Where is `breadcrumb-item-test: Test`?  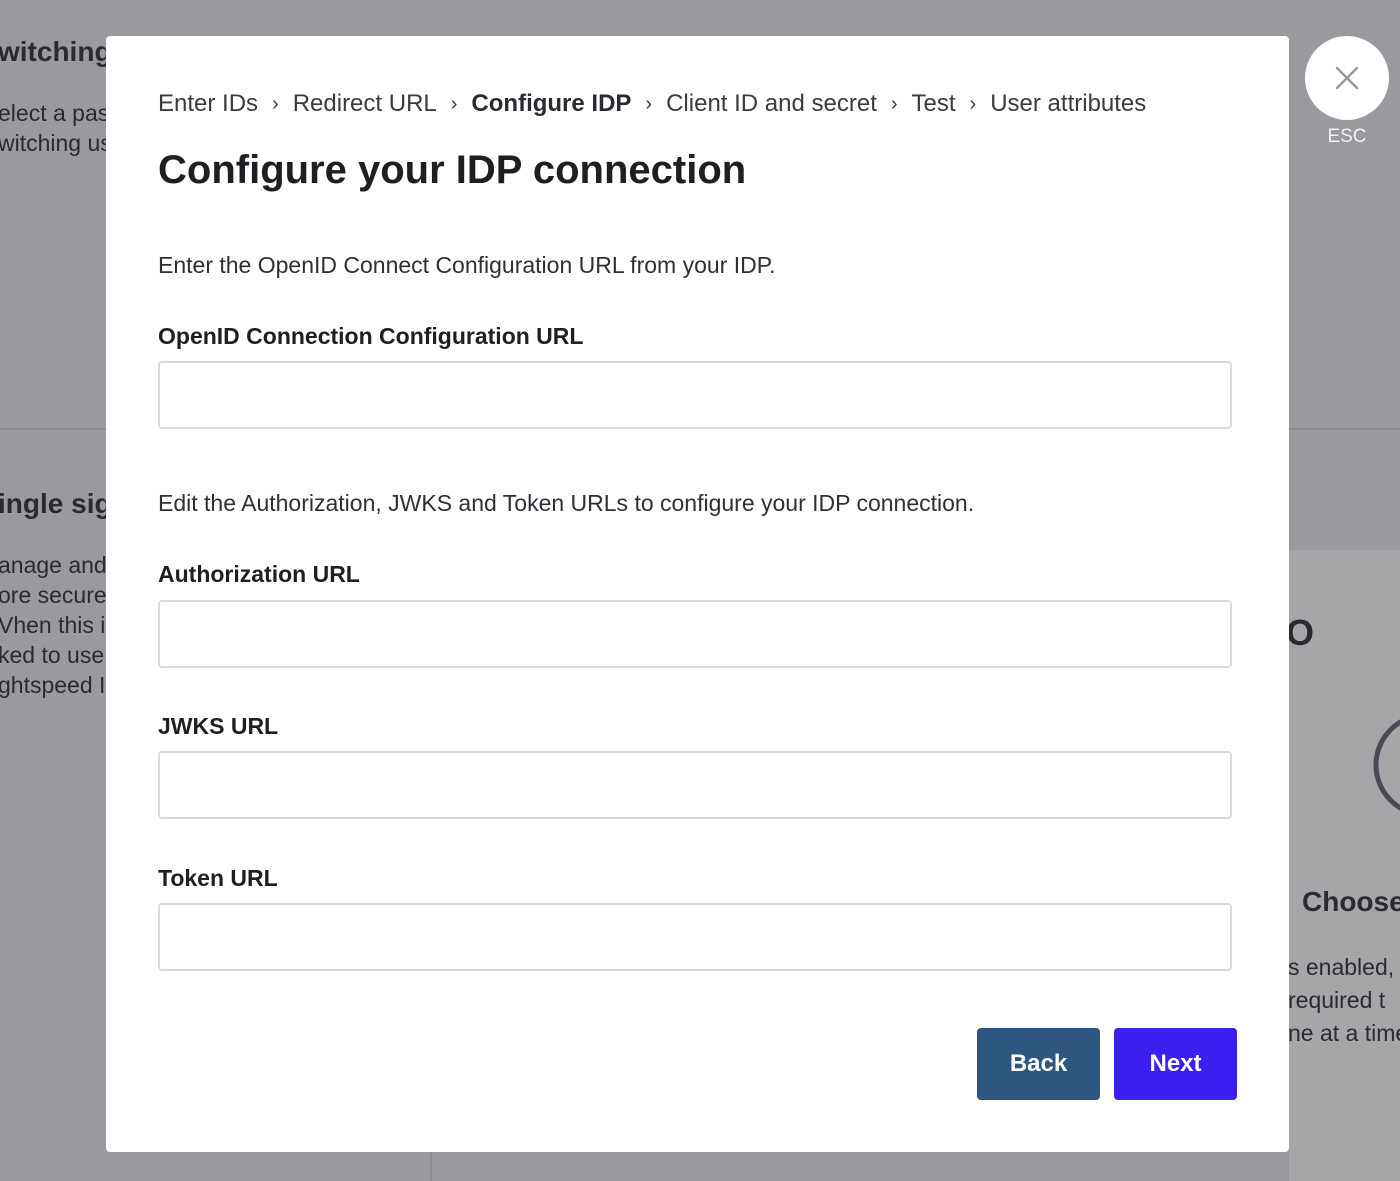 breadcrumb-item-test: Test is located at coordinates (934, 104).